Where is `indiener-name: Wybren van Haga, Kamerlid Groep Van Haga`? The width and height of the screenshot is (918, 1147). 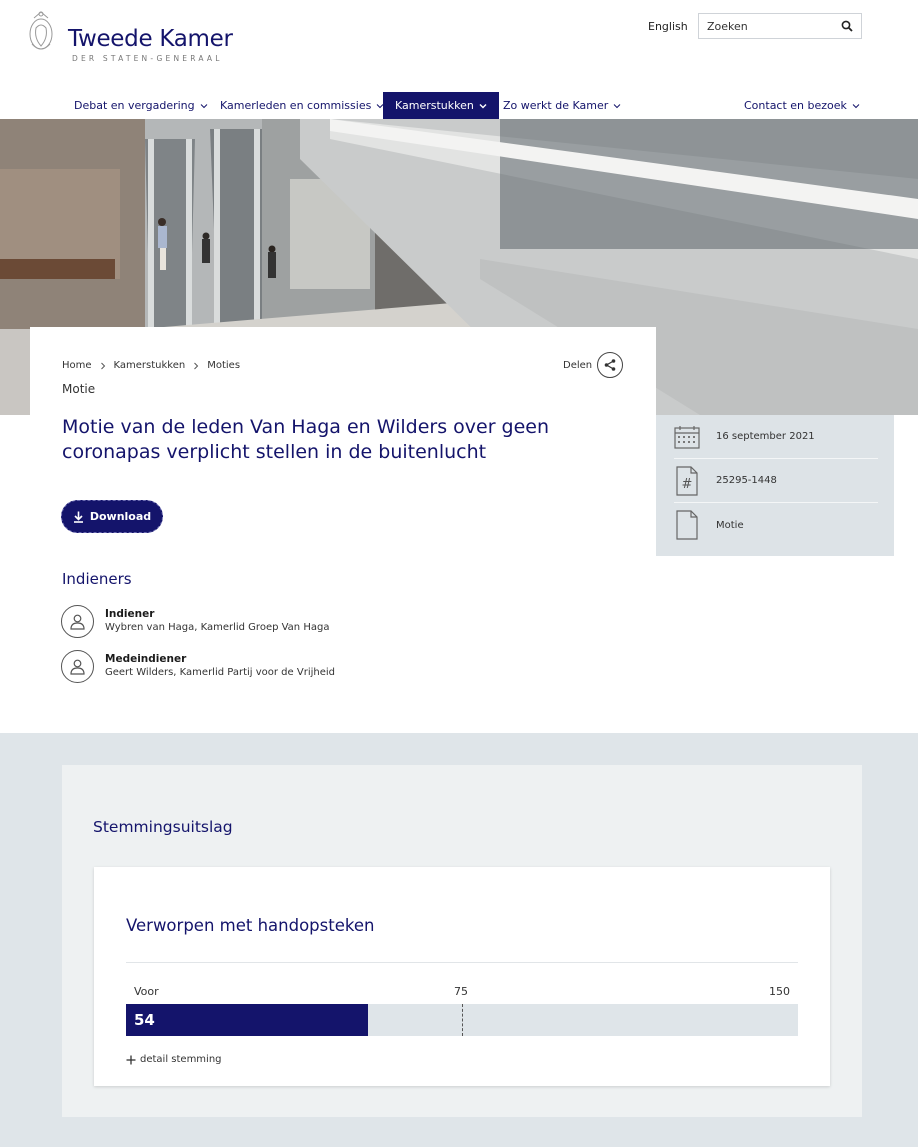
indiener-name: Wybren van Haga, Kamerlid Groep Van Haga is located at coordinates (217, 627).